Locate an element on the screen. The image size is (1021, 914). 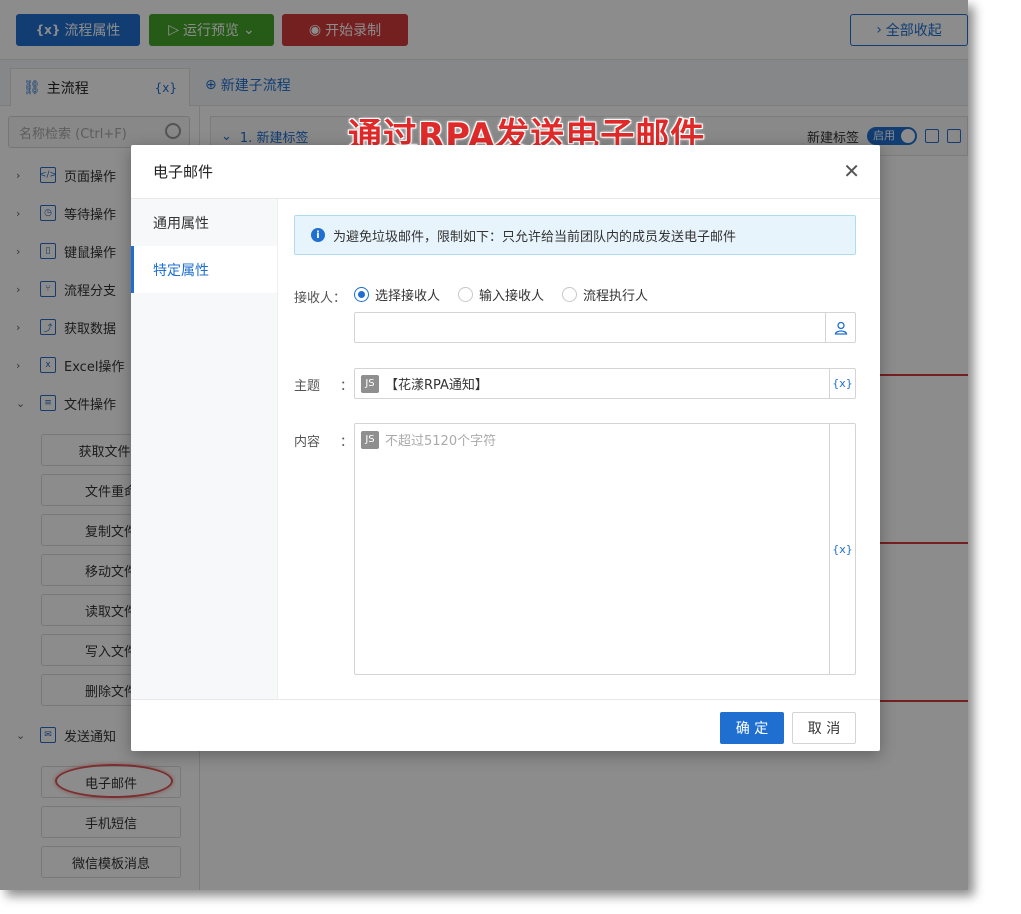
notice-text: 为避免垃圾邮件，限制如下：只允许给当前团队内的成员发送电子邮件 is located at coordinates (535, 237).